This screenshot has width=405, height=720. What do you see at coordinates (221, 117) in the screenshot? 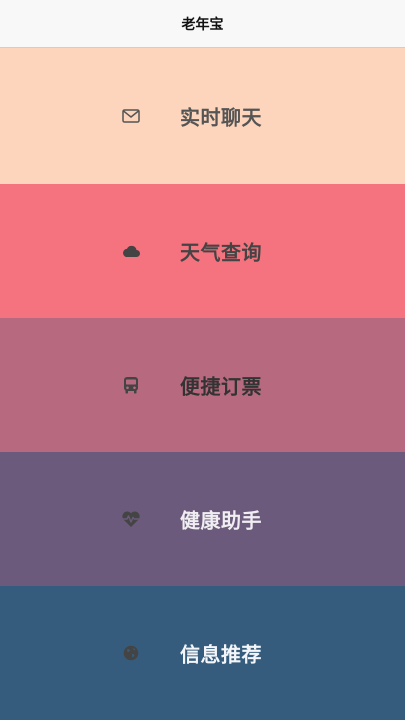
I see `menu-item-label: 实时聊天` at bounding box center [221, 117].